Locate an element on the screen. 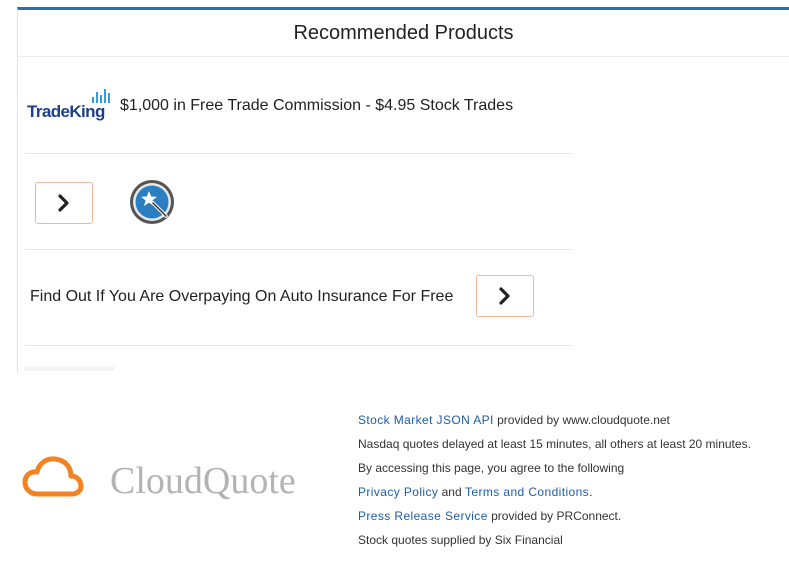 The image size is (789, 571). and-text: and is located at coordinates (451, 492).